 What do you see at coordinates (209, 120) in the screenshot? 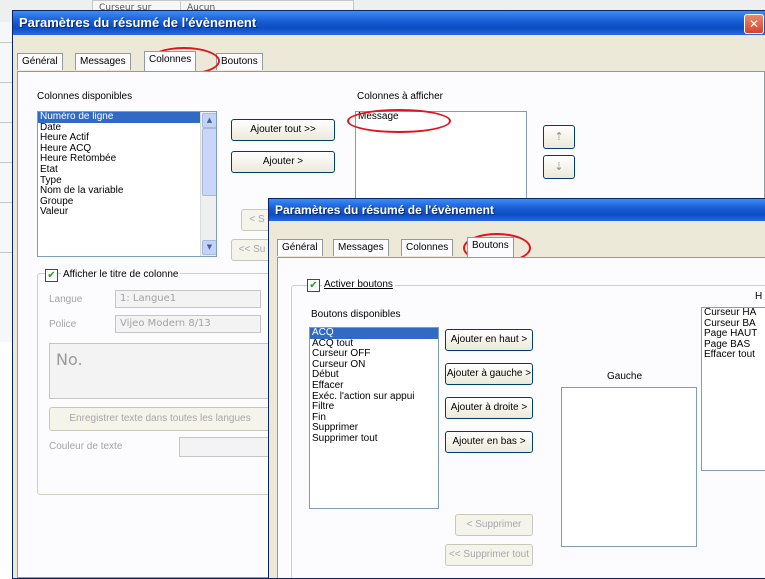
I see `scroll-up-icon: ▲` at bounding box center [209, 120].